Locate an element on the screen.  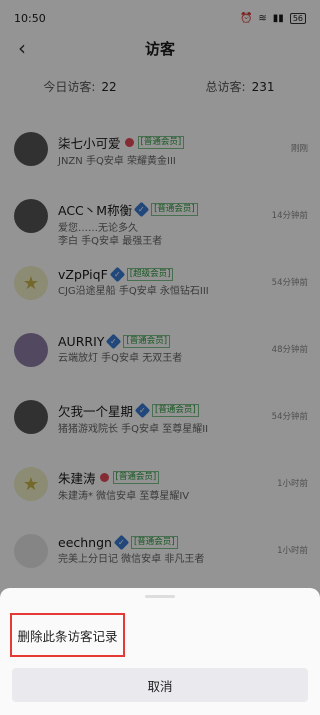
sheet-handle is located at coordinates (160, 596).